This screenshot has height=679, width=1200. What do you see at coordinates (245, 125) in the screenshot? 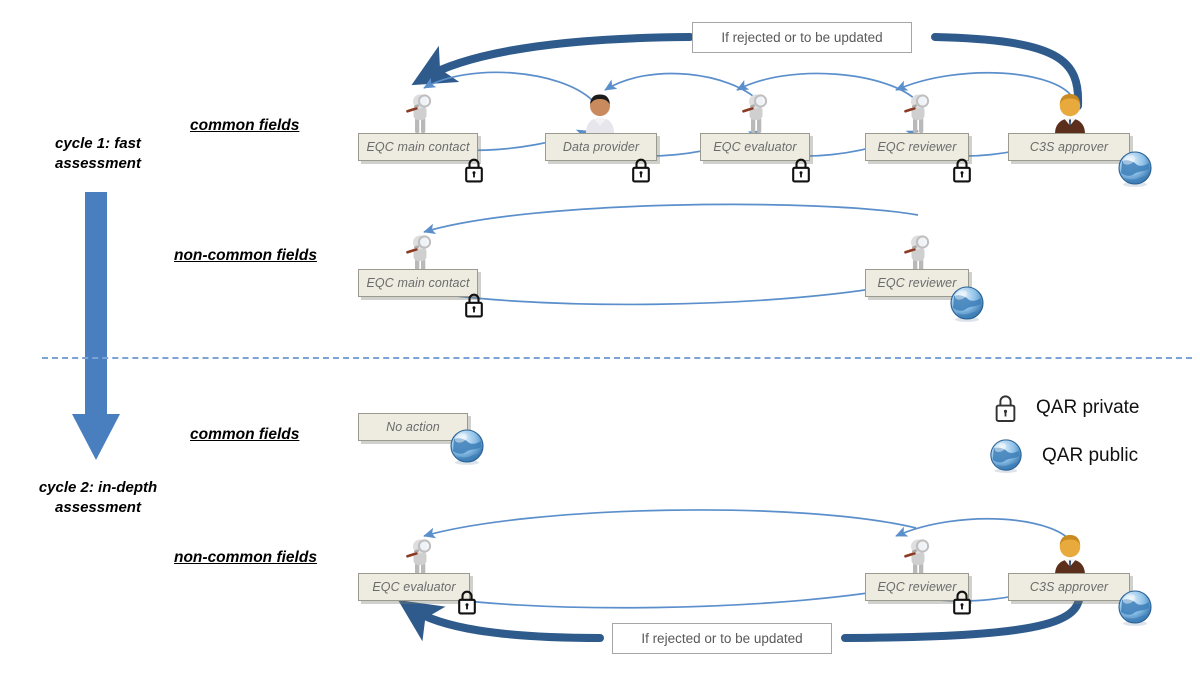
I see `row-label-cycle1-common: common fields` at bounding box center [245, 125].